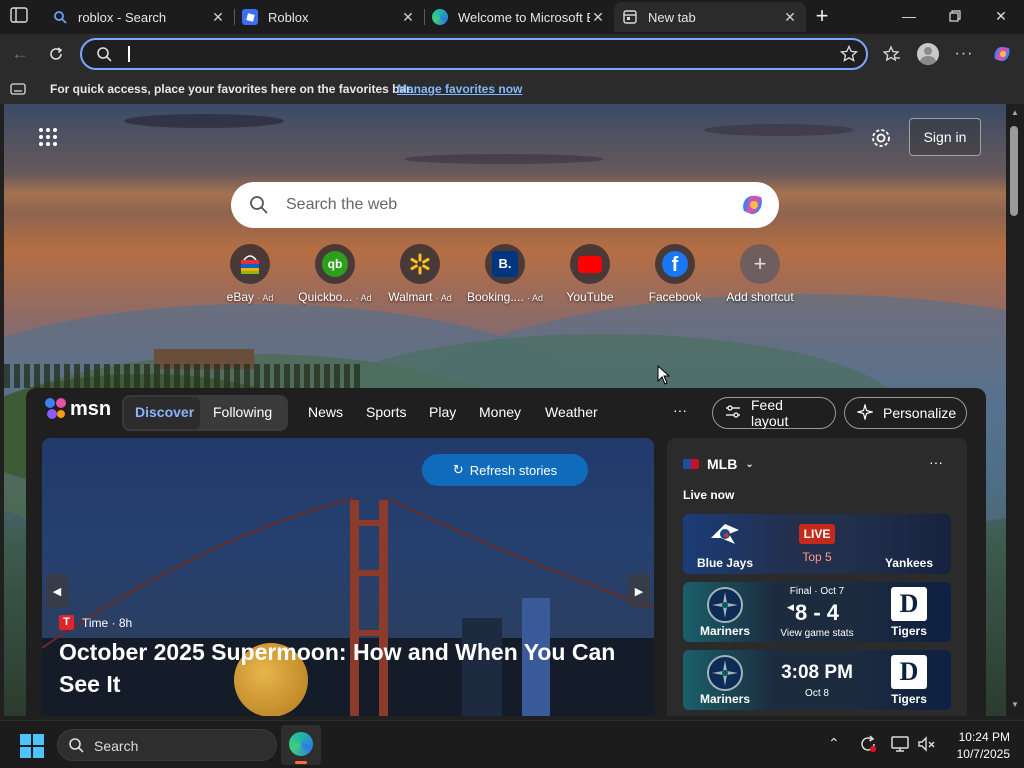 The height and width of the screenshot is (768, 1024). What do you see at coordinates (505, 264) in the screenshot?
I see `booking-icon: B.` at bounding box center [505, 264].